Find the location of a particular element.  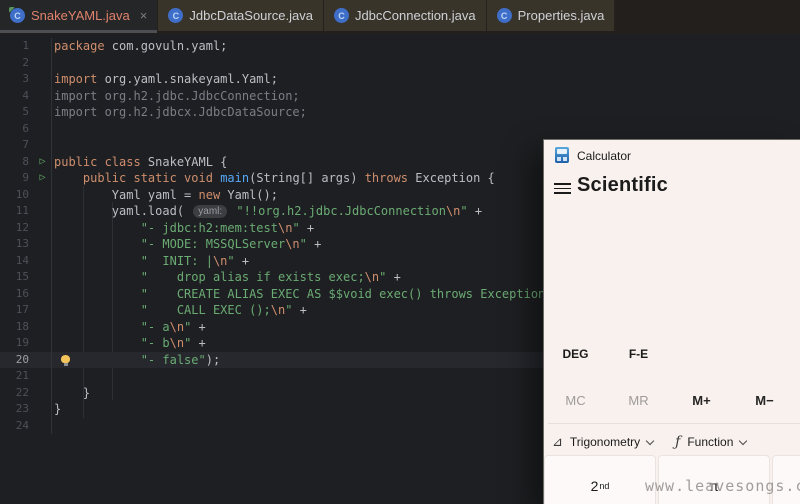

line-number: 21 is located at coordinates (22, 375).